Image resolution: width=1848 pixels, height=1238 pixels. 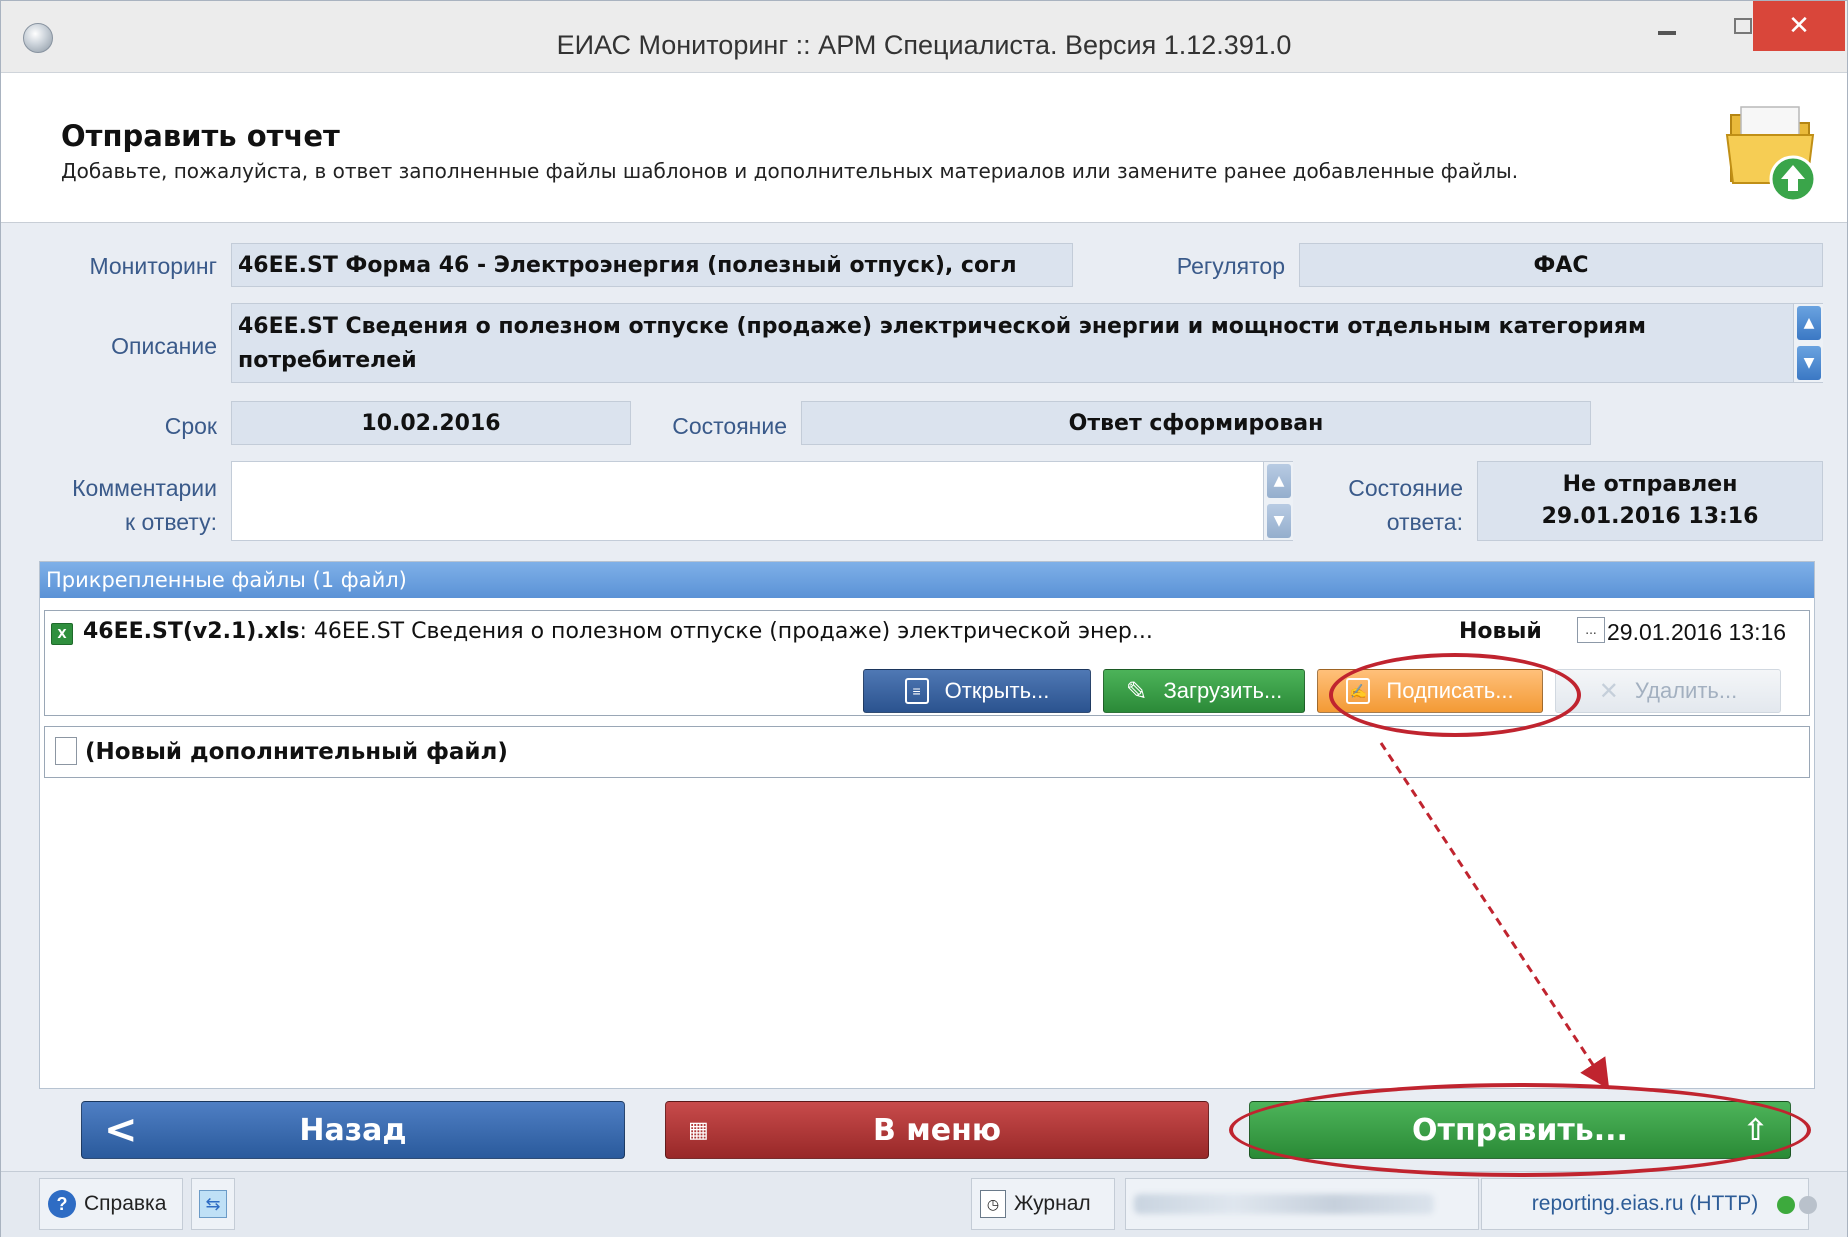 I want to click on file-status: Новый, so click(x=1500, y=631).